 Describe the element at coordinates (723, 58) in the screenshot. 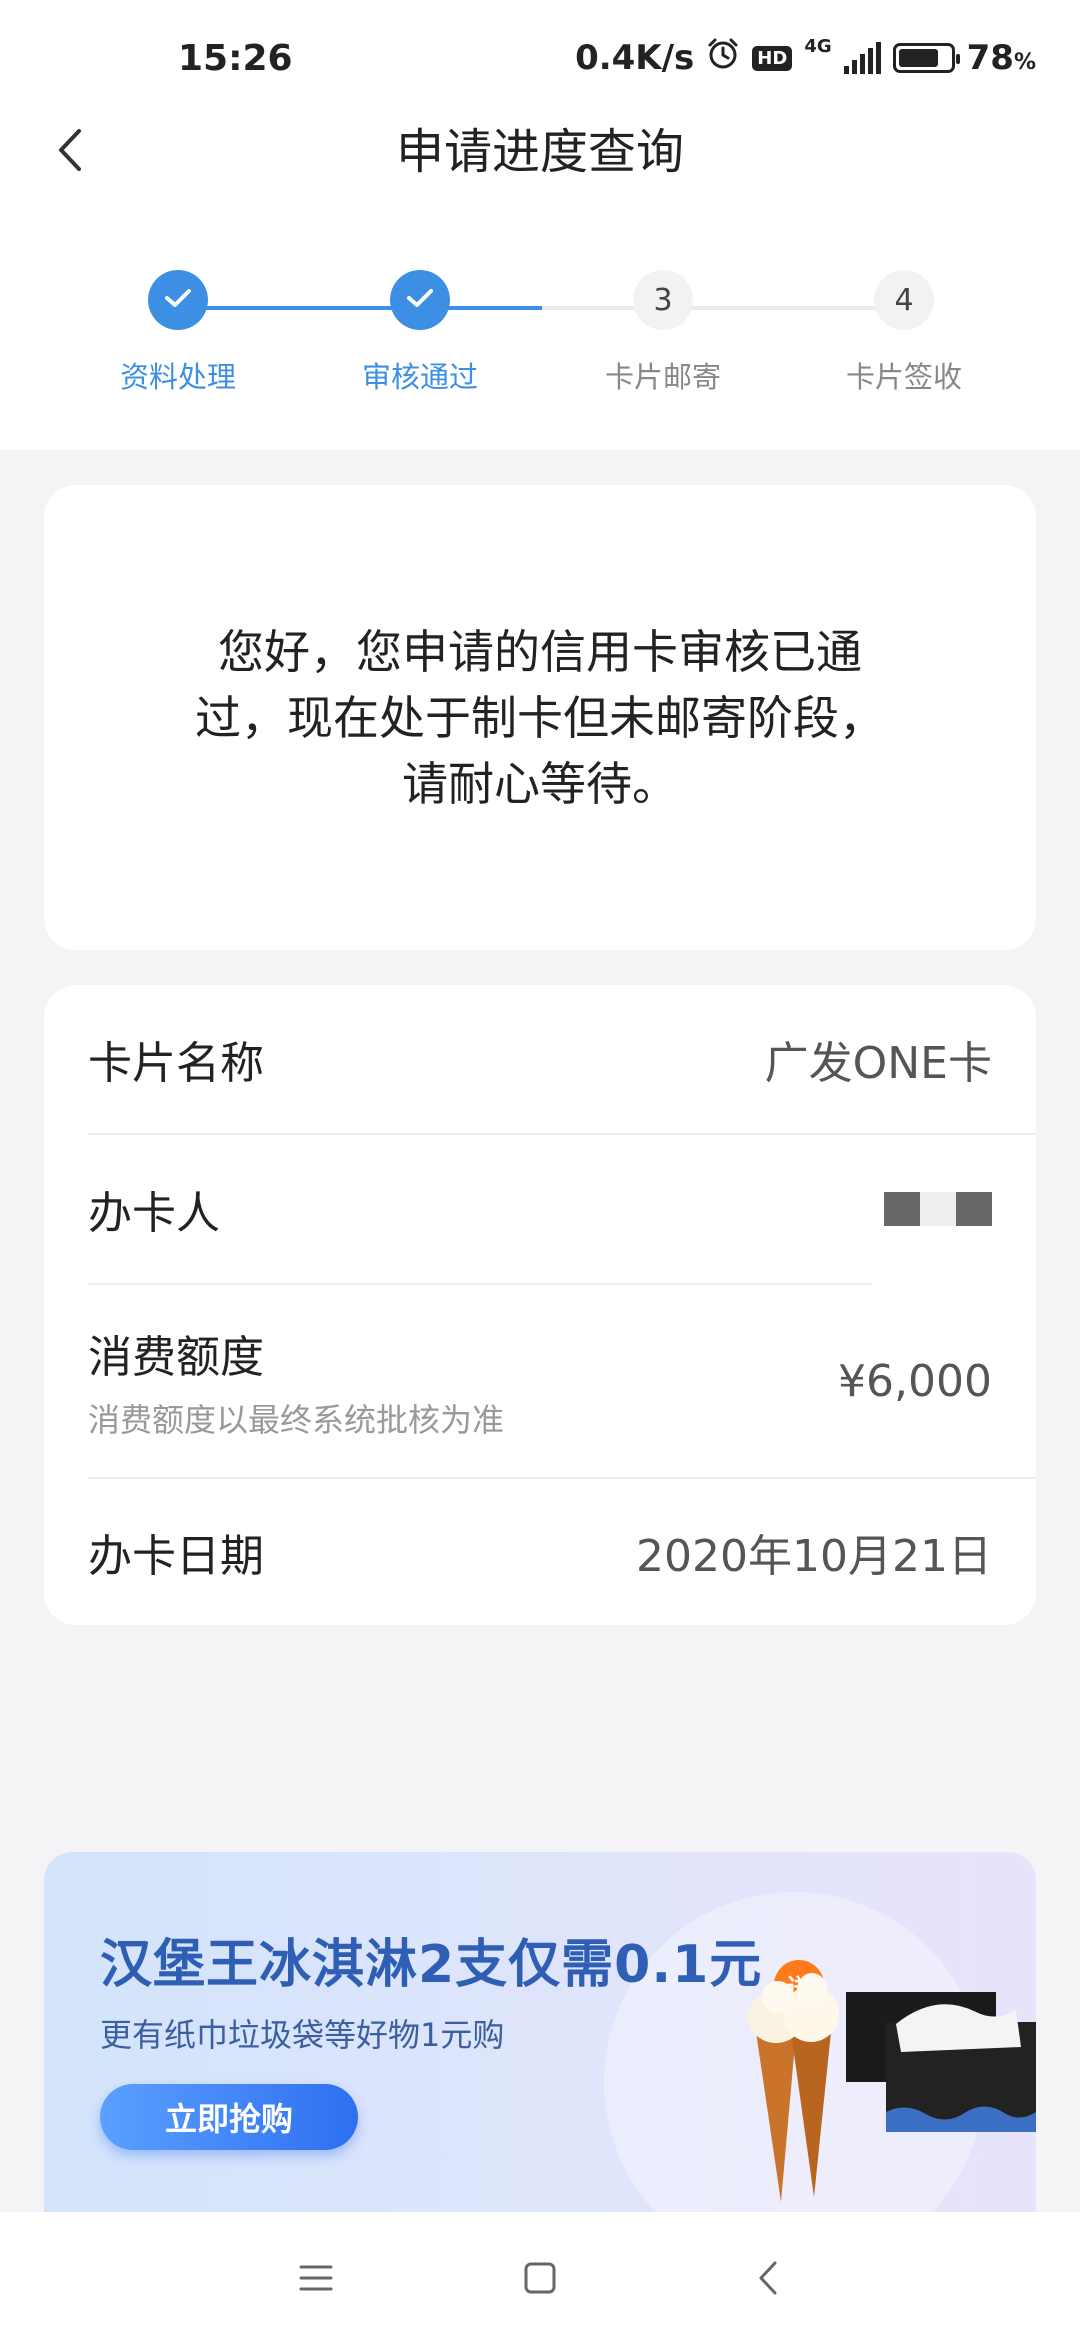

I see `alarm-icon` at that location.